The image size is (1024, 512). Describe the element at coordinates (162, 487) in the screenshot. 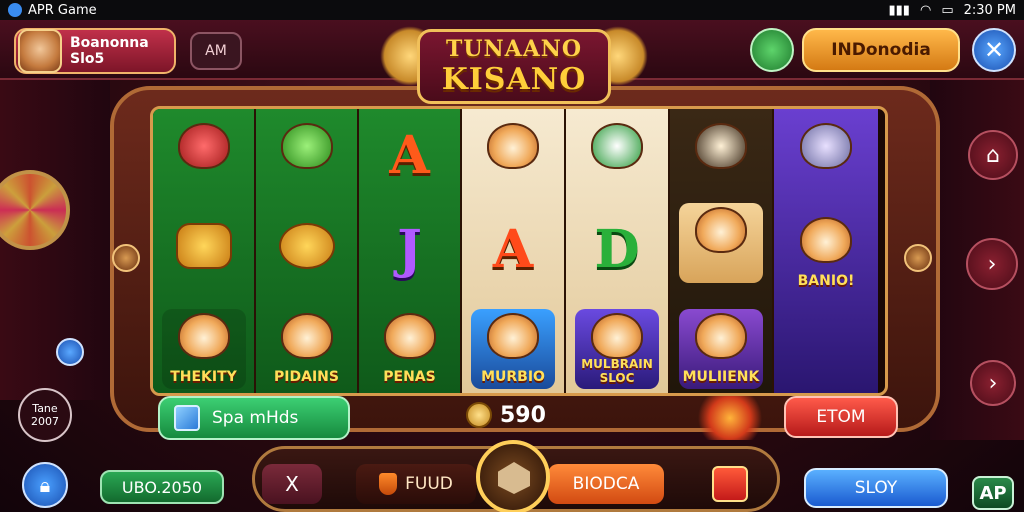

I see `balance-display: UBO.2050` at that location.